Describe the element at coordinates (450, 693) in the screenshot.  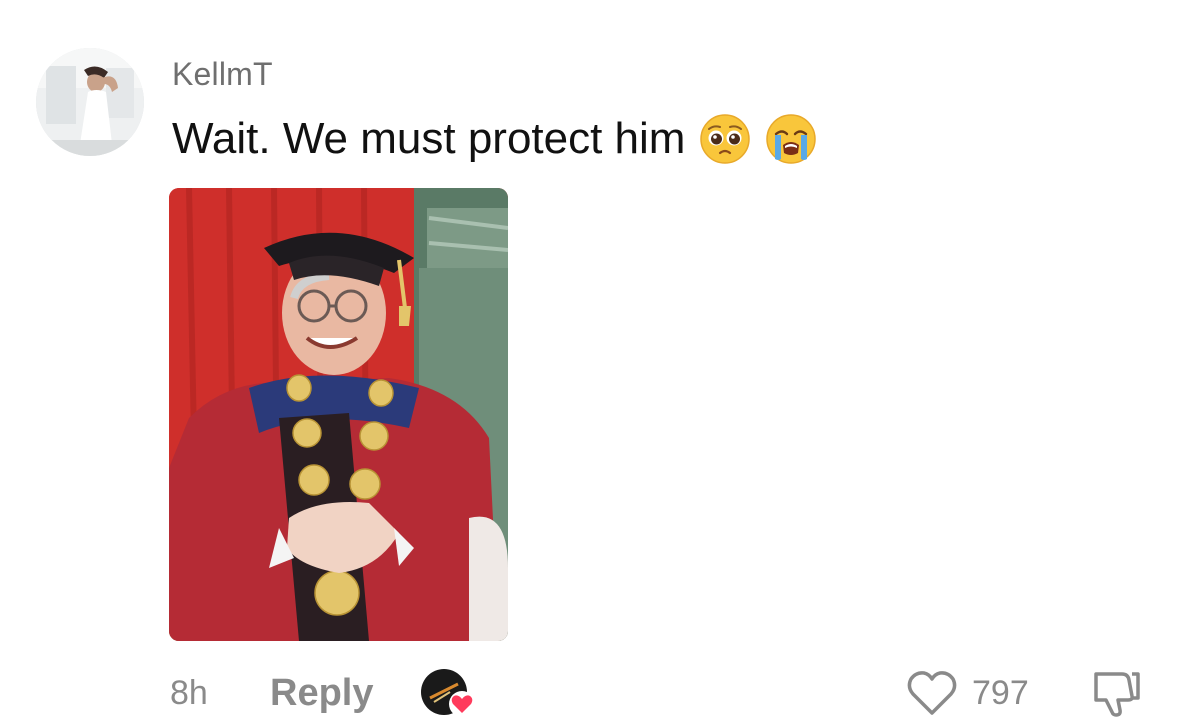
I see `liked-by-creator-badge` at that location.